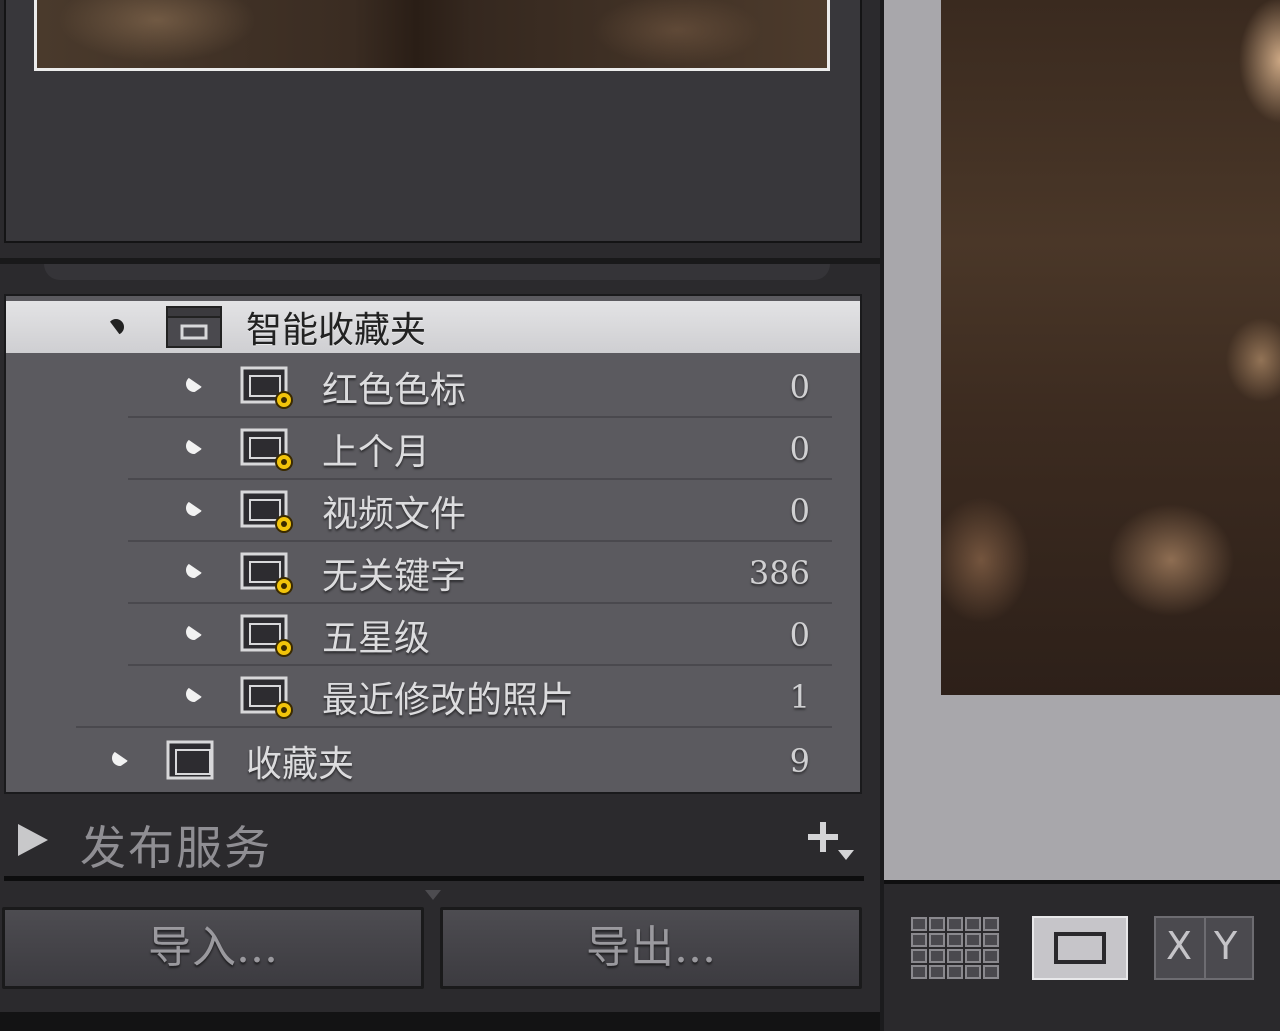  Describe the element at coordinates (779, 573) in the screenshot. I see `photo-count: 386` at that location.